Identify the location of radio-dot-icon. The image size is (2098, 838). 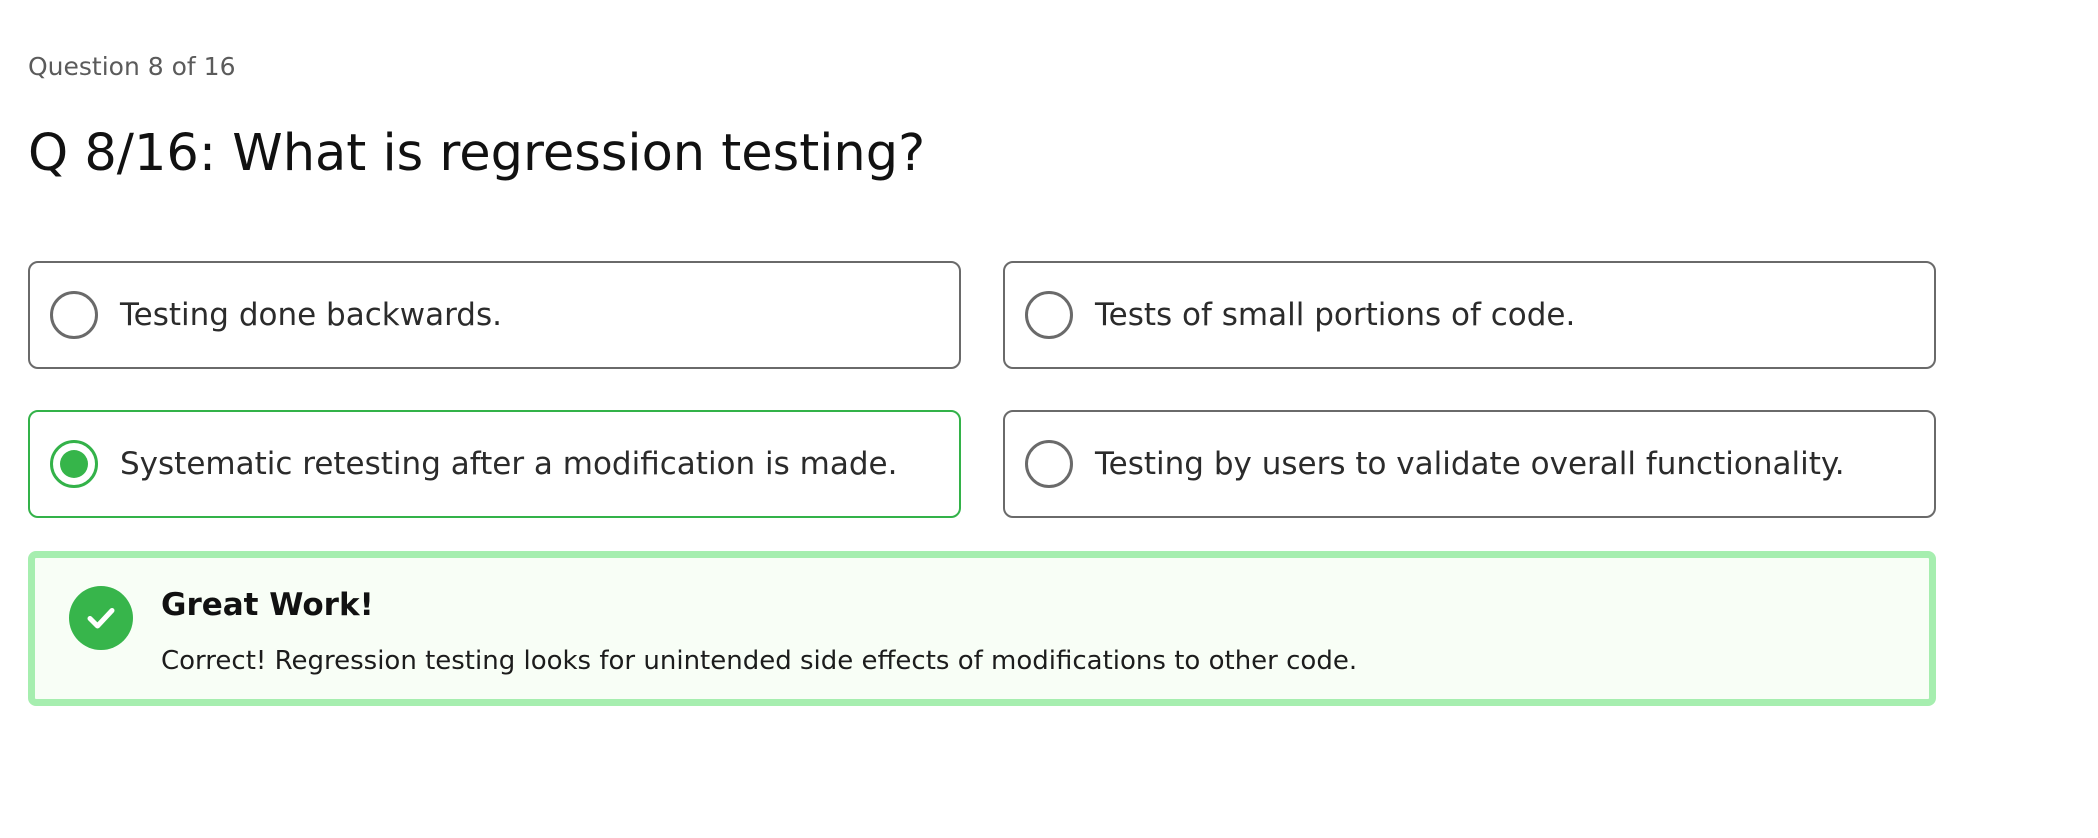
(74, 464).